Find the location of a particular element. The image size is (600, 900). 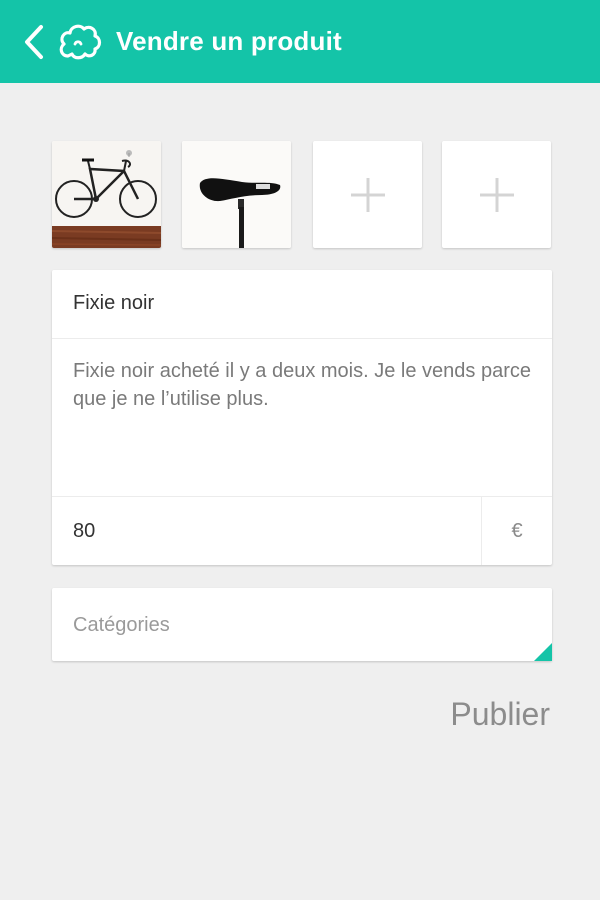

app-bar: Vendre un produit is located at coordinates (300, 41).